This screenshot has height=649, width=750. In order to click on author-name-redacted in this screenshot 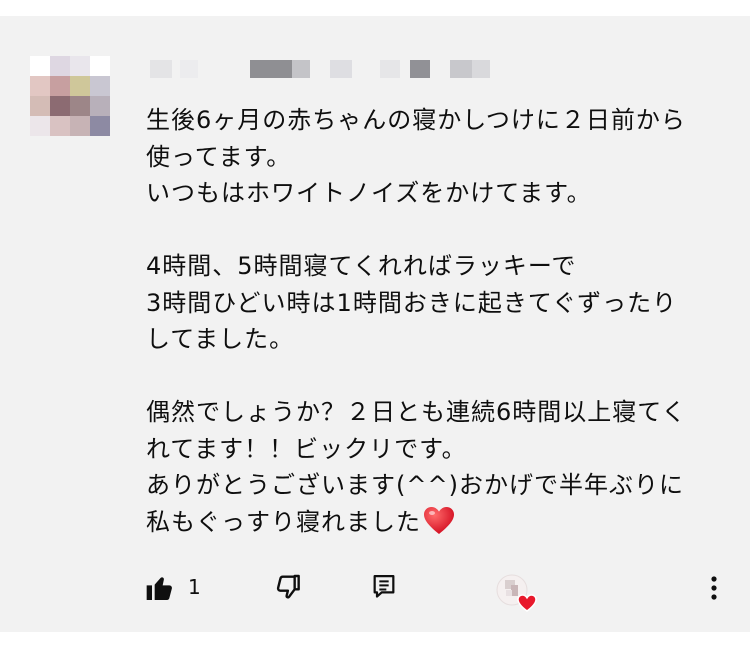, I will do `click(330, 70)`.